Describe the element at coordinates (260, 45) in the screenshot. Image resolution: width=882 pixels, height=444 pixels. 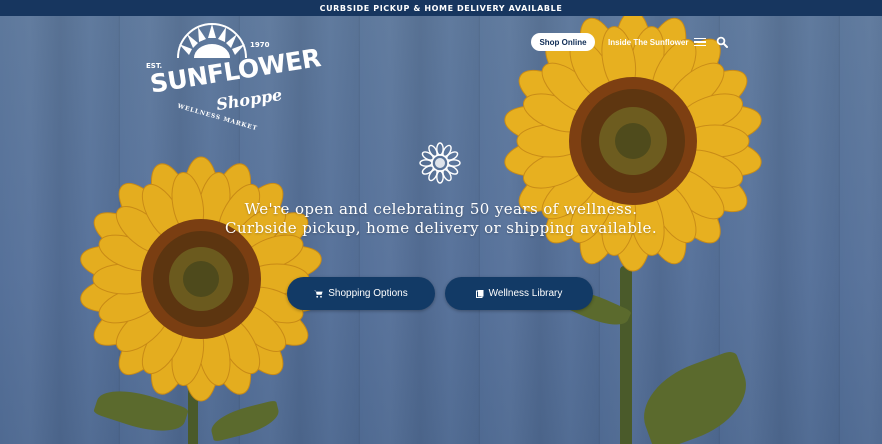
I see `logo-year-text: 1970` at that location.